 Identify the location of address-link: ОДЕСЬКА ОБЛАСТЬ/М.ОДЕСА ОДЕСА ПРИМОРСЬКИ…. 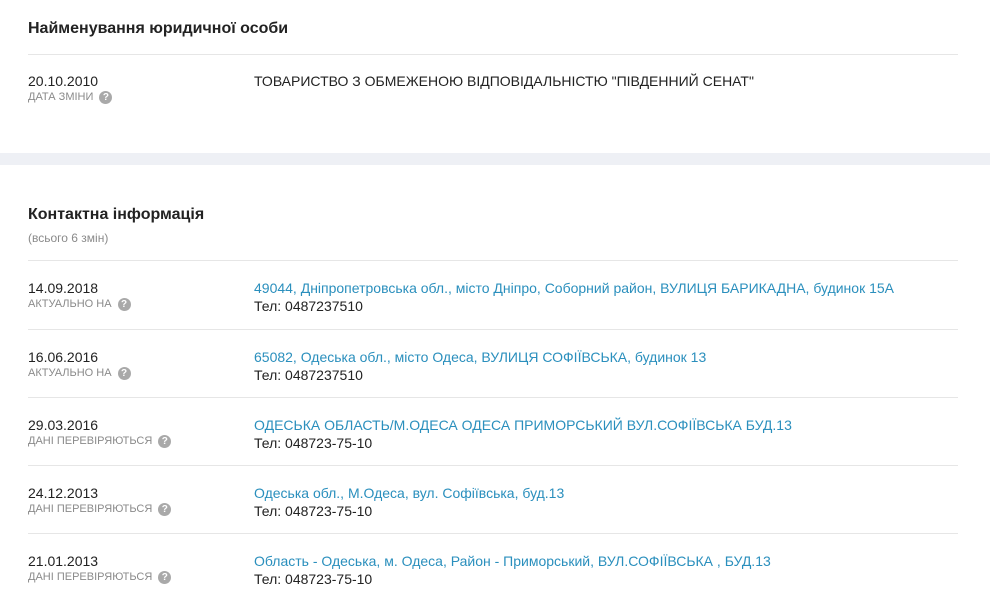
(606, 425).